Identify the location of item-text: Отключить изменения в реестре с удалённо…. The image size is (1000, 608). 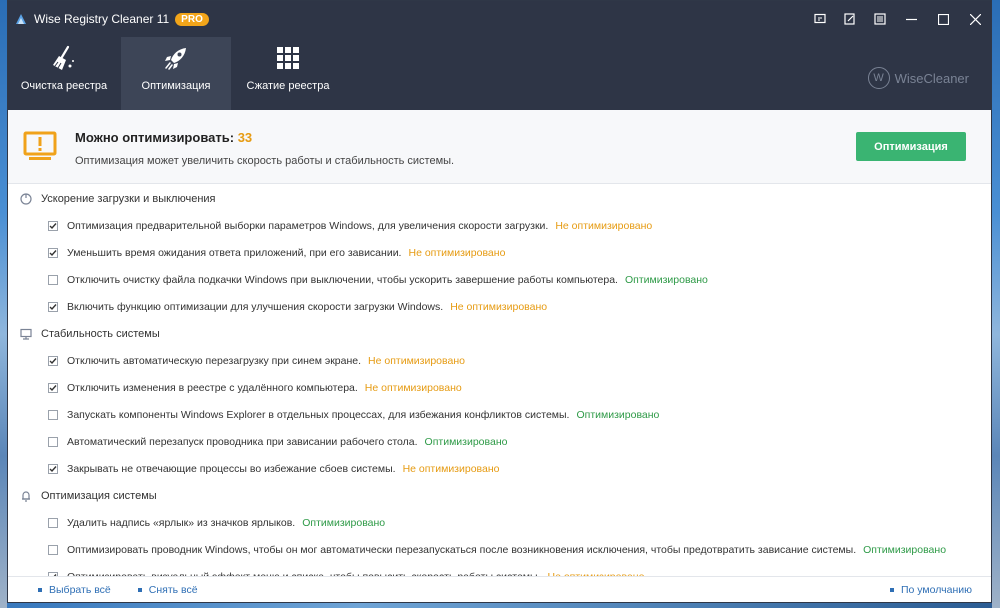
(212, 387).